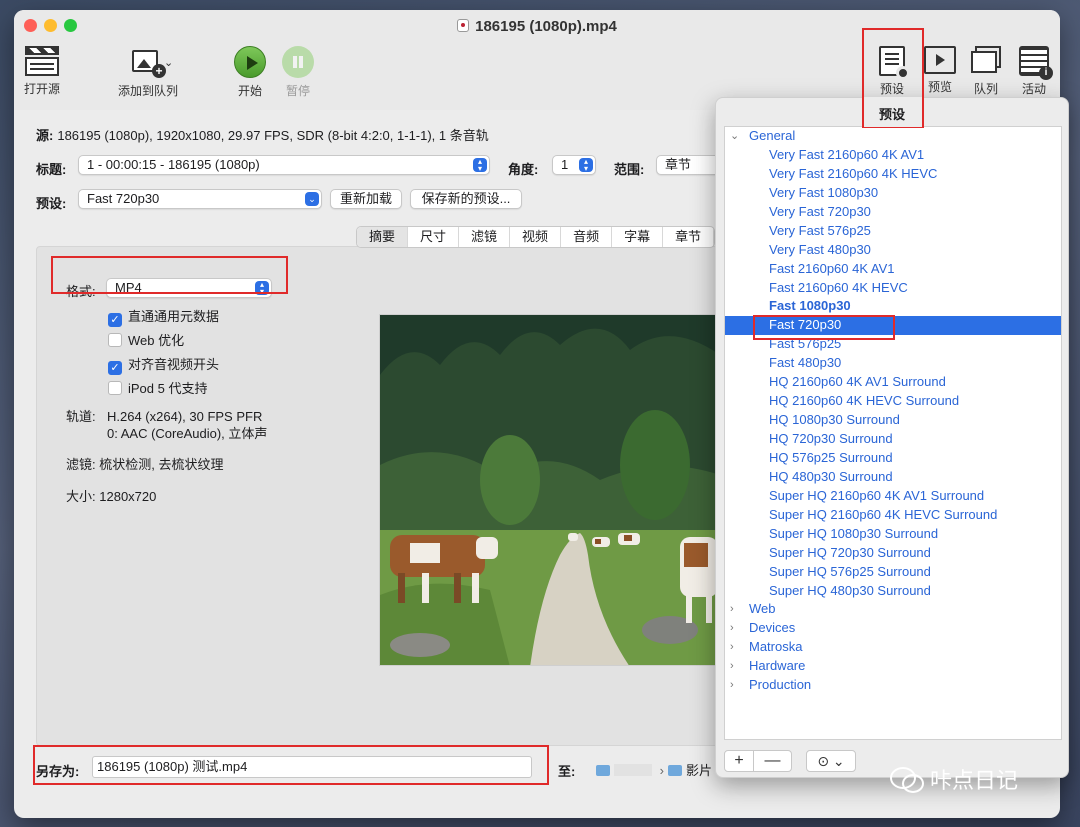 The image size is (1080, 827). Describe the element at coordinates (312, 767) in the screenshot. I see `save-as-field: 186195 (1080p) 测试.mp4` at that location.